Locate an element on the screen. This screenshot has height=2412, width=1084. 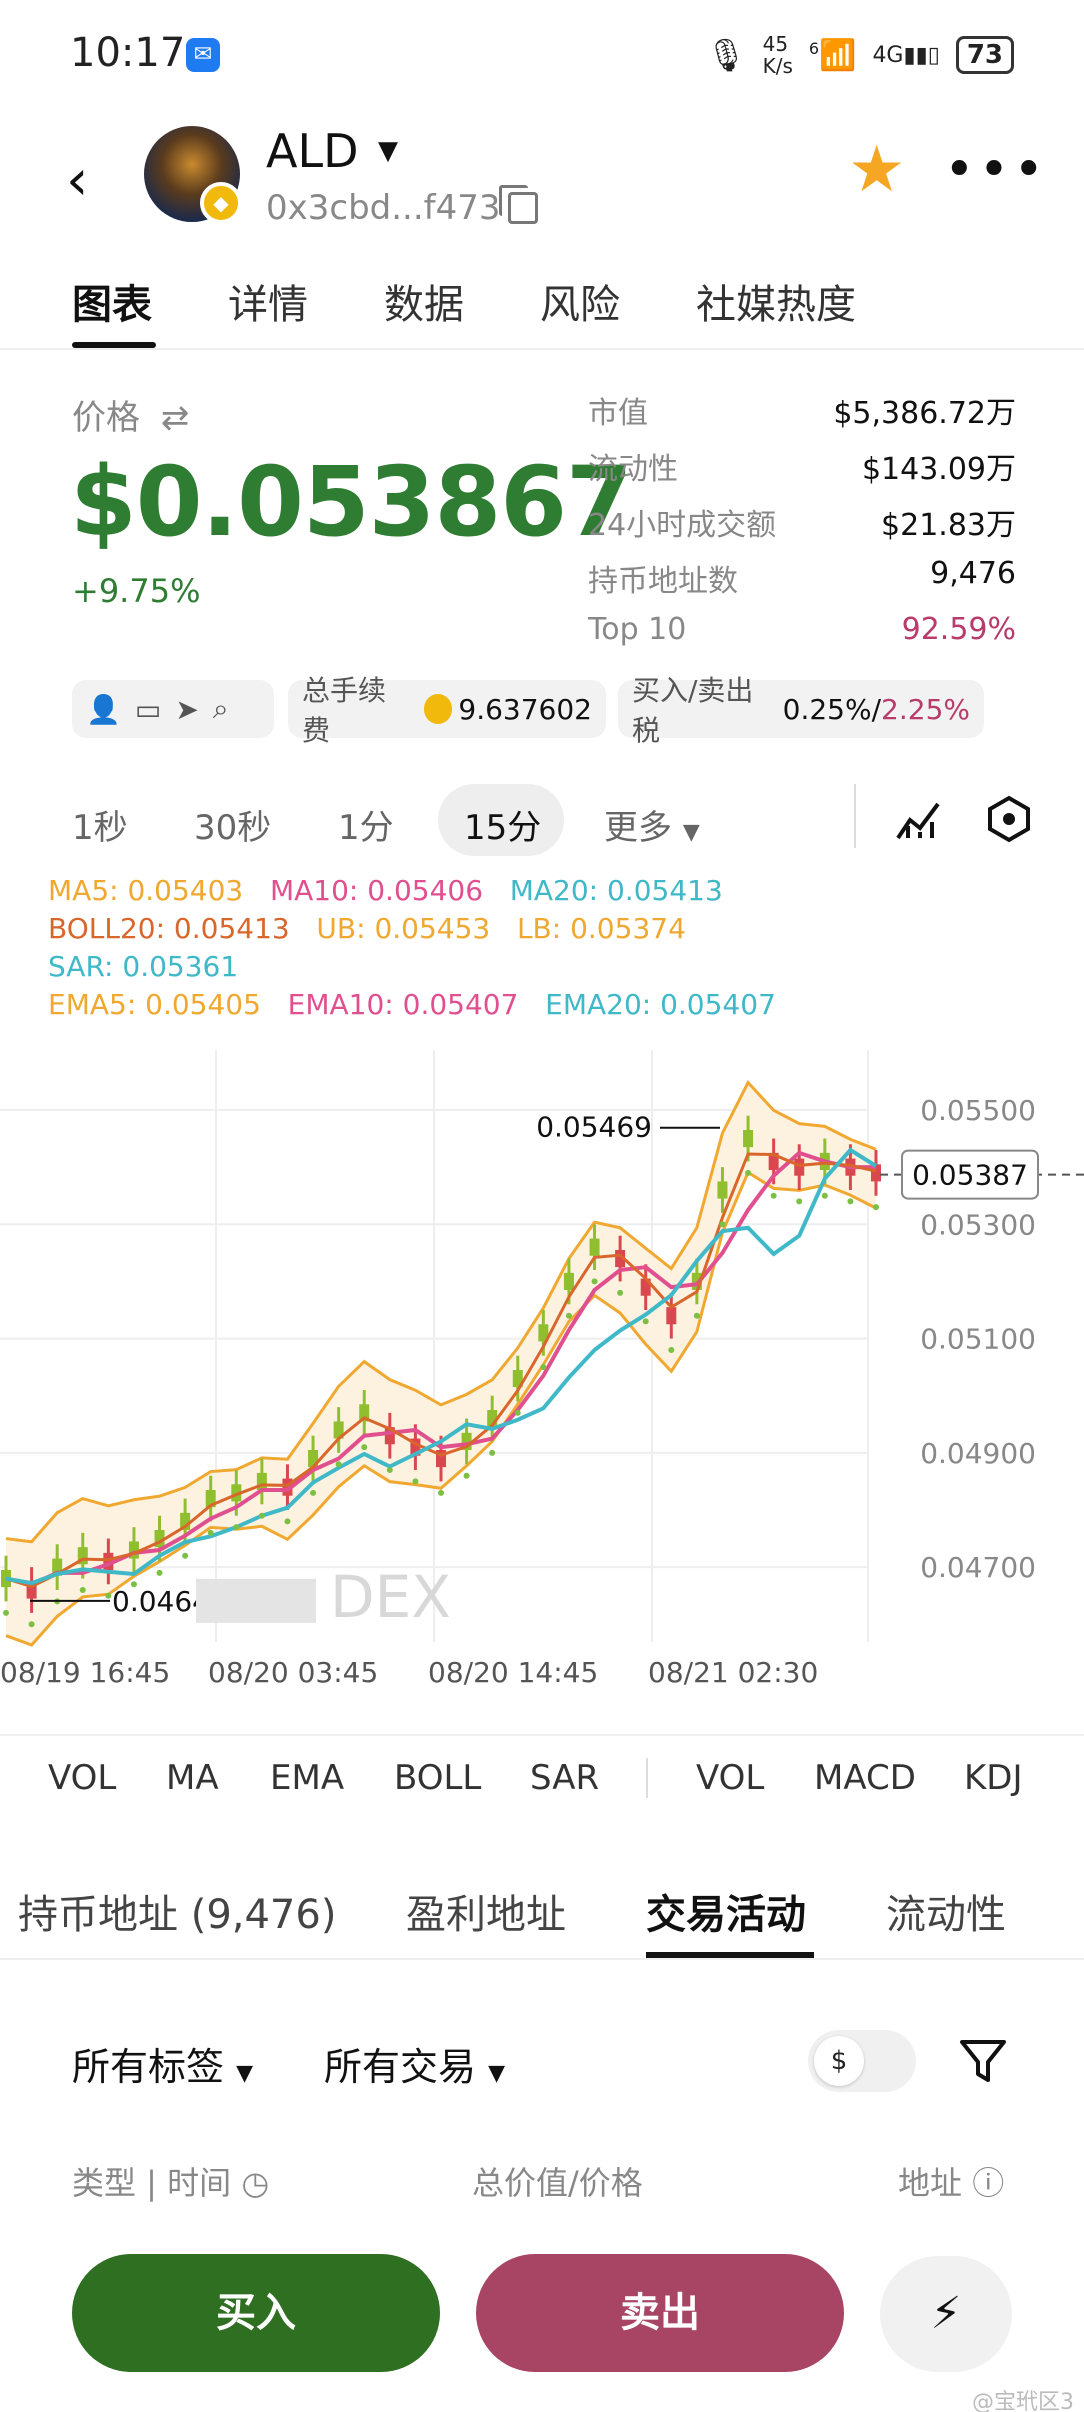
indicator-line-boll: BOLL20: 0.05413 UB: 0.05453 LB: 0.05374 is located at coordinates (367, 928).